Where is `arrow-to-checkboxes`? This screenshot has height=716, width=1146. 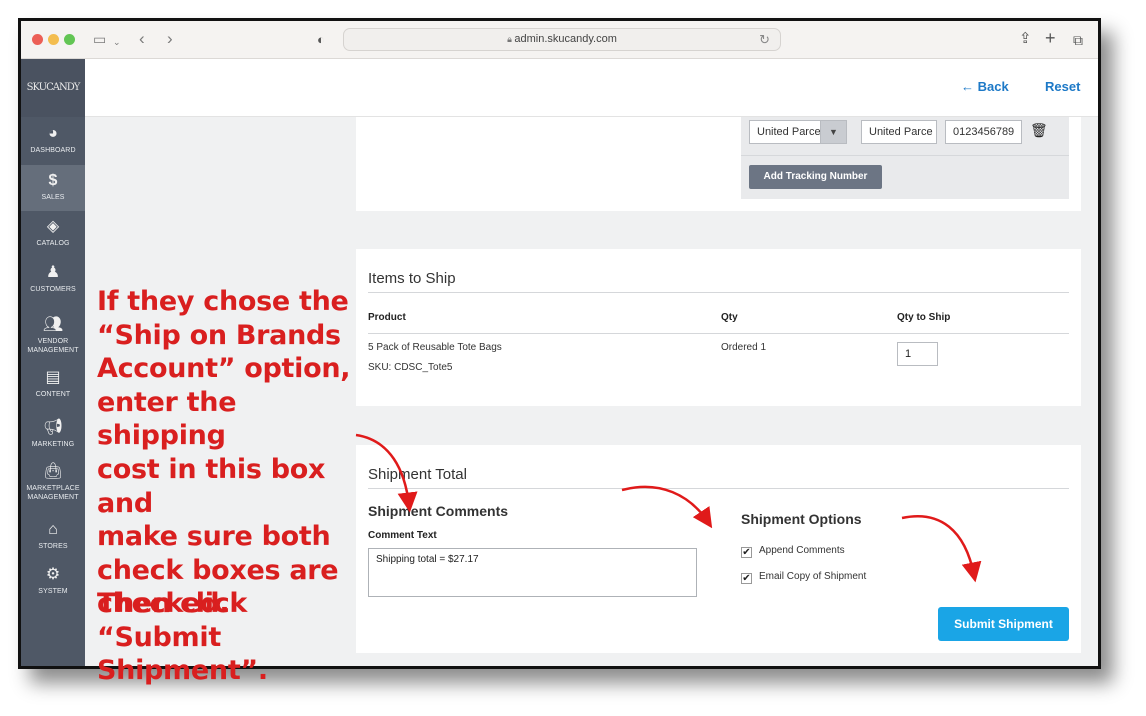 arrow-to-checkboxes is located at coordinates (667, 507).